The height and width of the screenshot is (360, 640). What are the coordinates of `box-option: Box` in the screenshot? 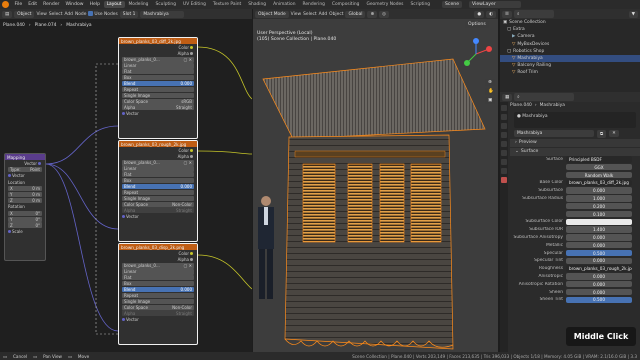 It's located at (158, 180).